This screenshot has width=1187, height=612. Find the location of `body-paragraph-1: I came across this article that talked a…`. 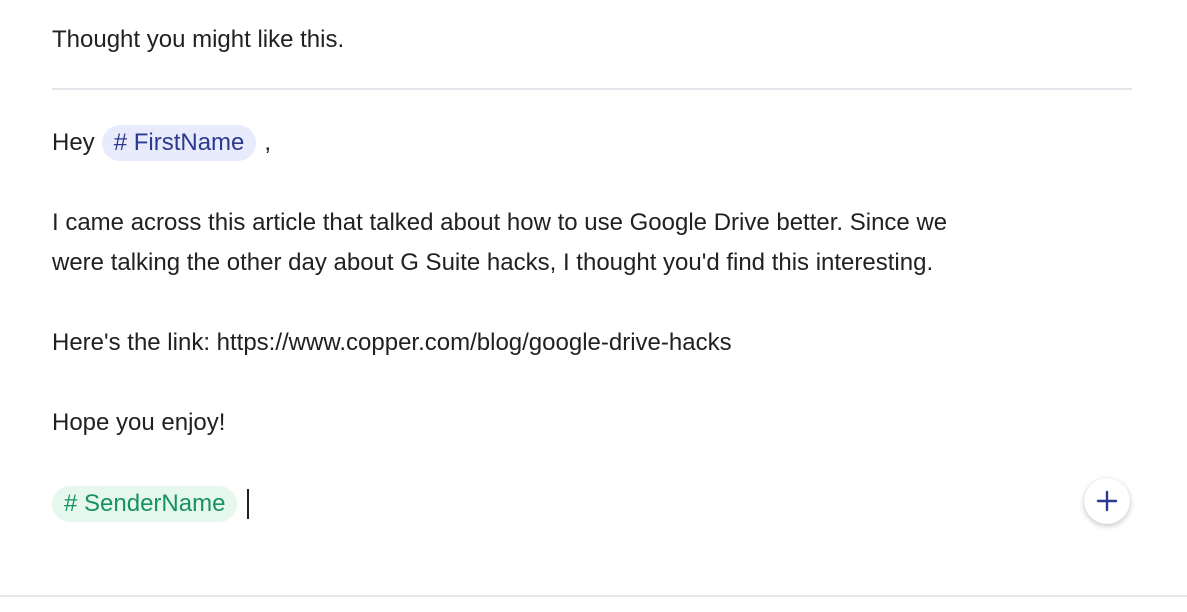

body-paragraph-1: I came across this article that talked a… is located at coordinates (552, 243).